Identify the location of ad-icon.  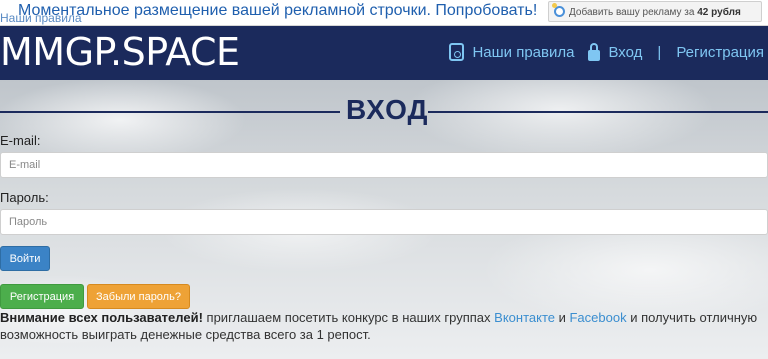
(558, 10).